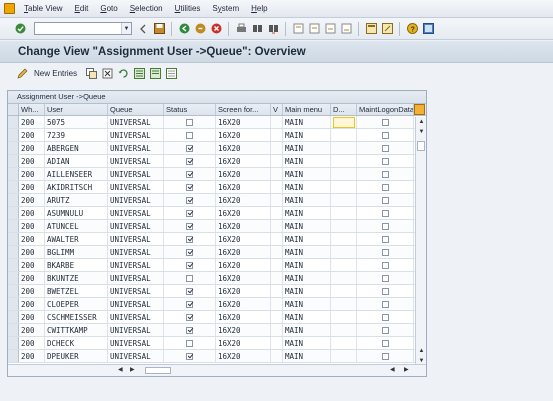 The width and height of the screenshot is (553, 401). What do you see at coordinates (421, 122) in the screenshot?
I see `scroll-up-icon: ▲` at bounding box center [421, 122].